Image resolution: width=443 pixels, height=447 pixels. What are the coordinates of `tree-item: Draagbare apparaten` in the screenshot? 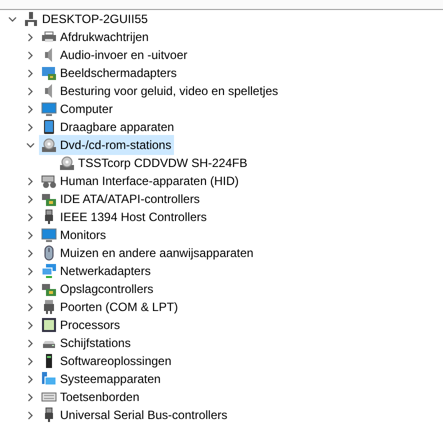 It's located at (108, 127).